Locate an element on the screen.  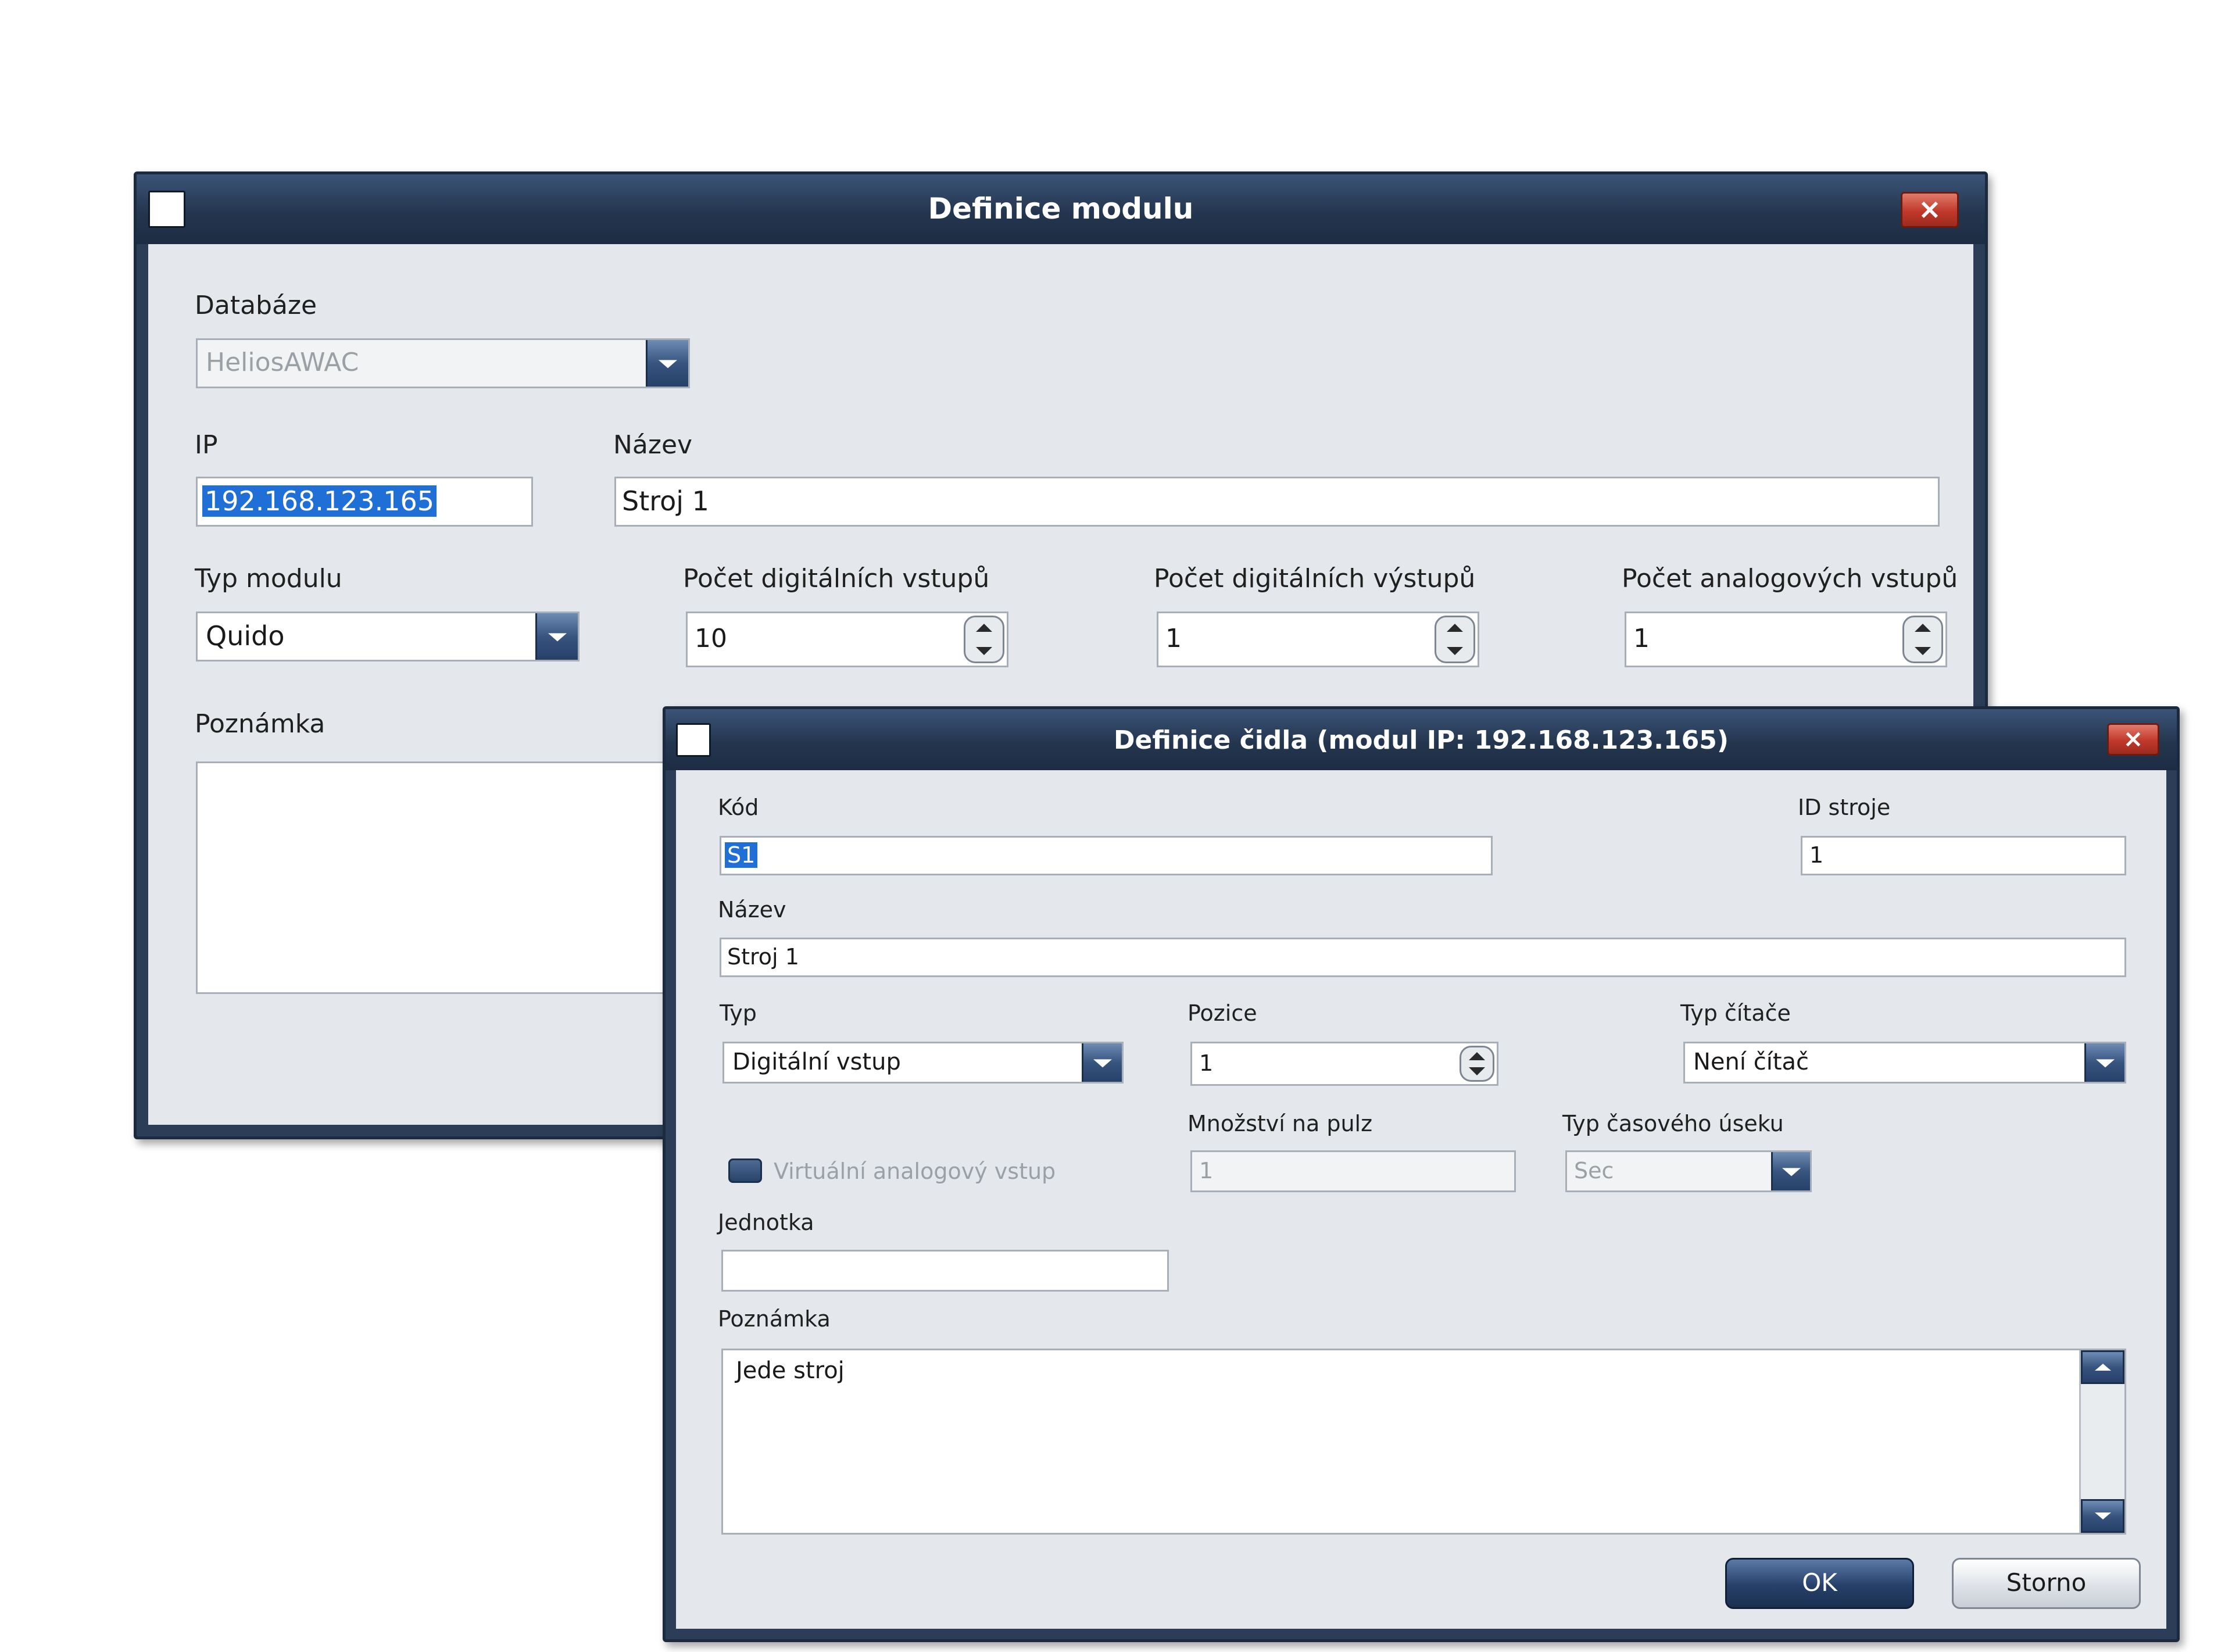
analog-inputs-value: 1 is located at coordinates (1641, 638).